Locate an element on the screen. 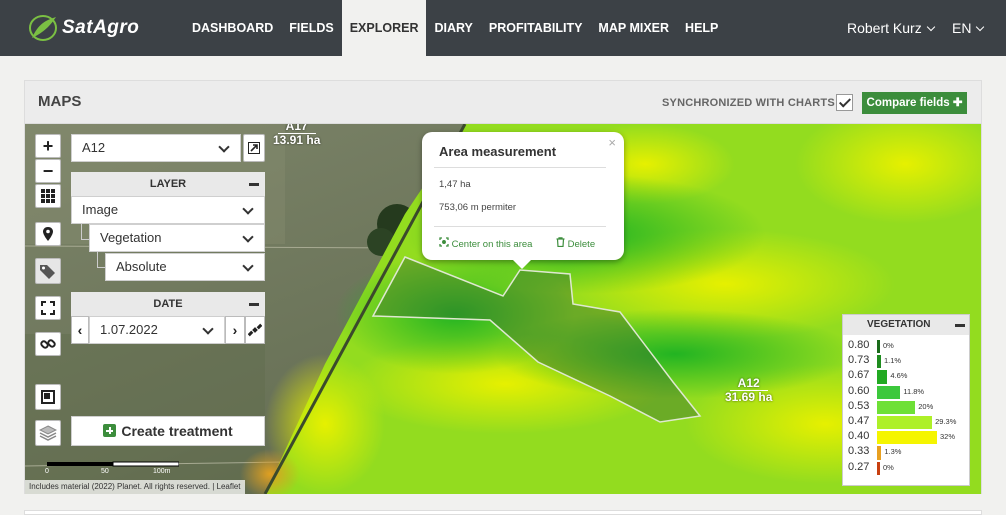  fullscreen-button is located at coordinates (48, 308).